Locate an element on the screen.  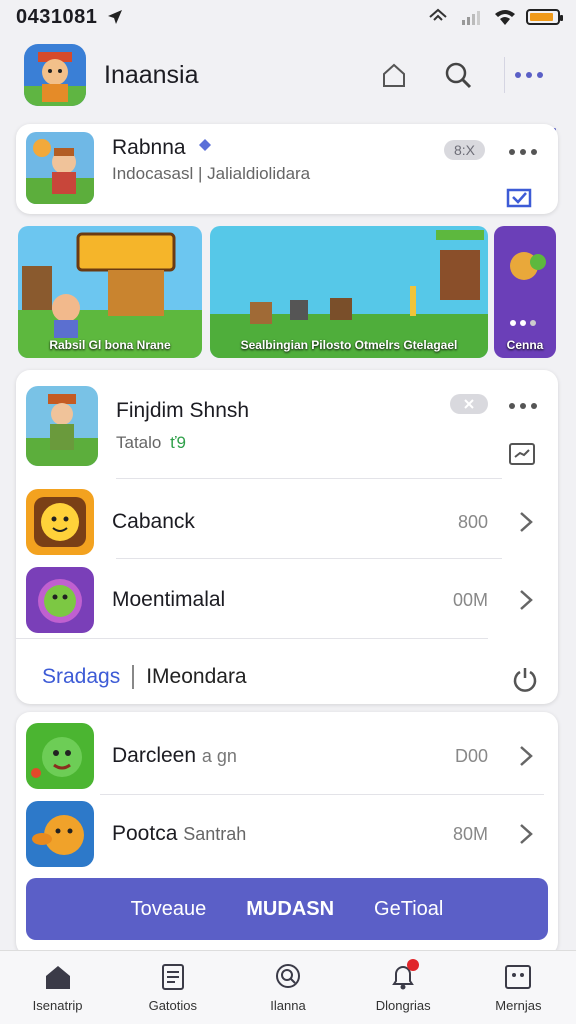
list-item-label: Darcleen a gn is located at coordinates (174, 756).